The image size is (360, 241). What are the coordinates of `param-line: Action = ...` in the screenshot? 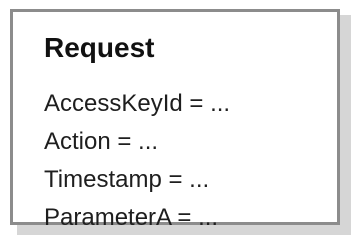 It's located at (101, 141).